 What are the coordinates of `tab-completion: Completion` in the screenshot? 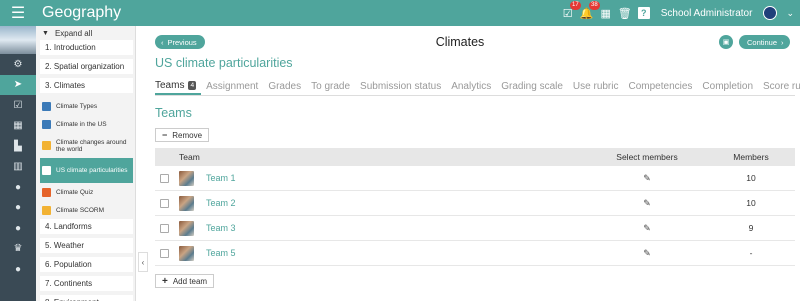 It's located at (727, 86).